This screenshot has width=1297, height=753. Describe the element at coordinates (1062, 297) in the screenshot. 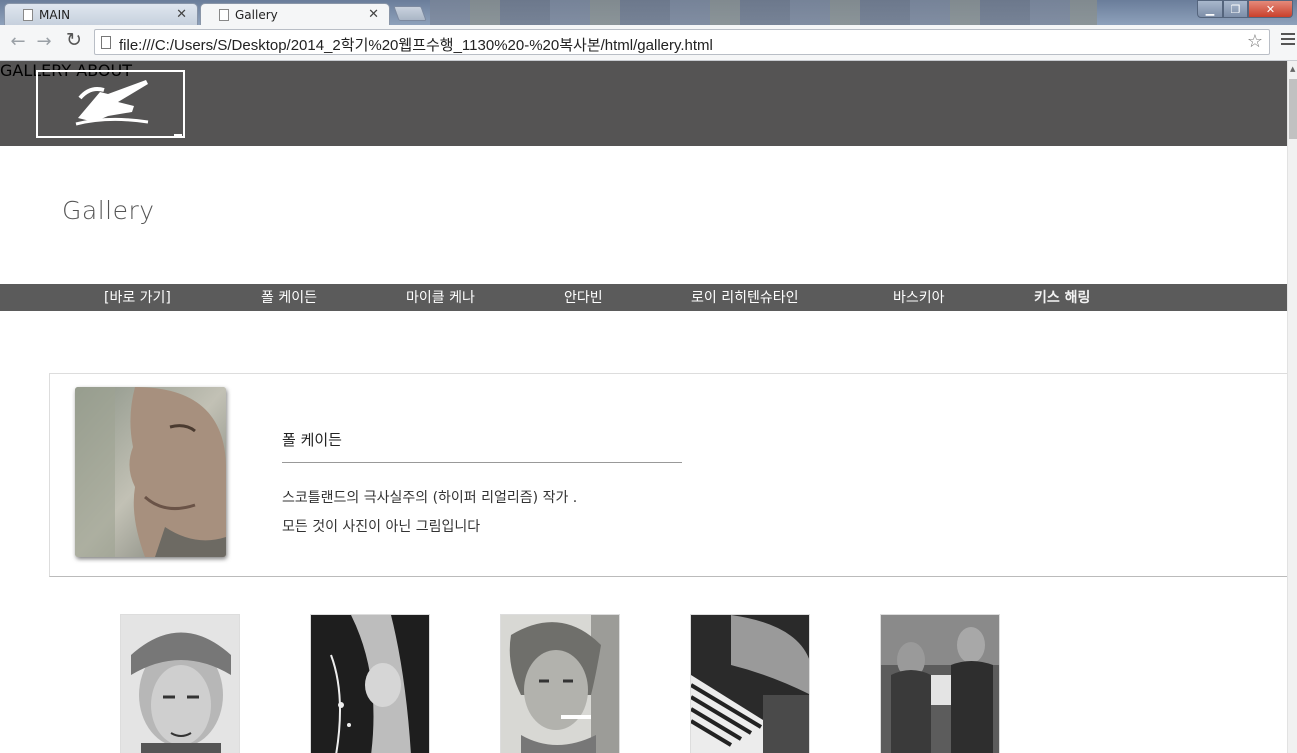

I see `artist-nav-keith-haring: 키스 해링` at that location.